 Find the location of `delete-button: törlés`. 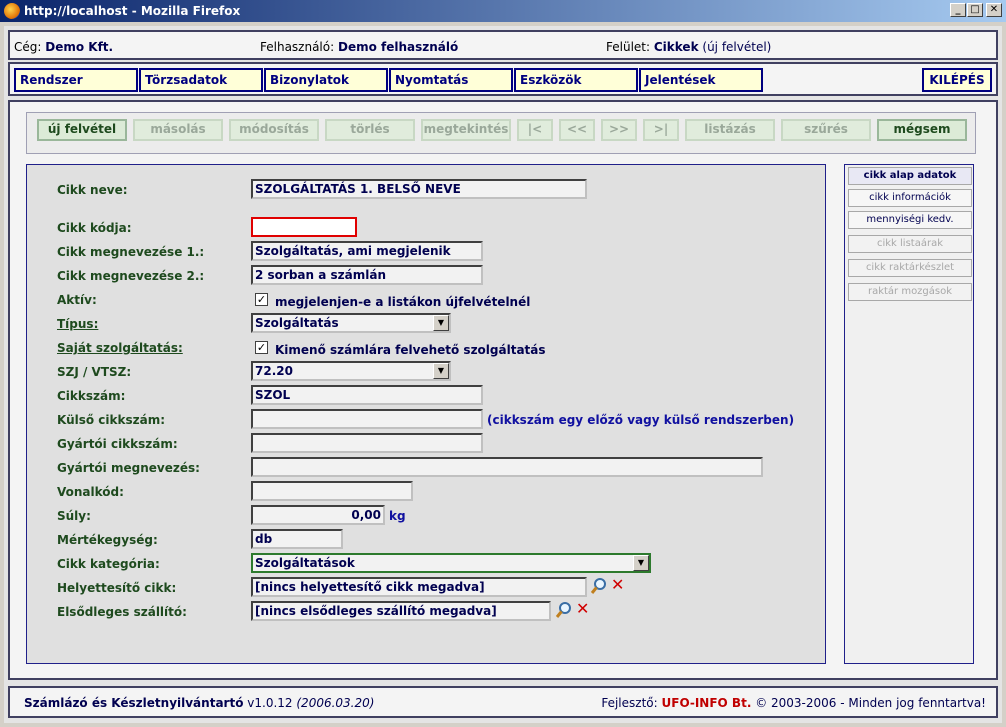

delete-button: törlés is located at coordinates (370, 130).